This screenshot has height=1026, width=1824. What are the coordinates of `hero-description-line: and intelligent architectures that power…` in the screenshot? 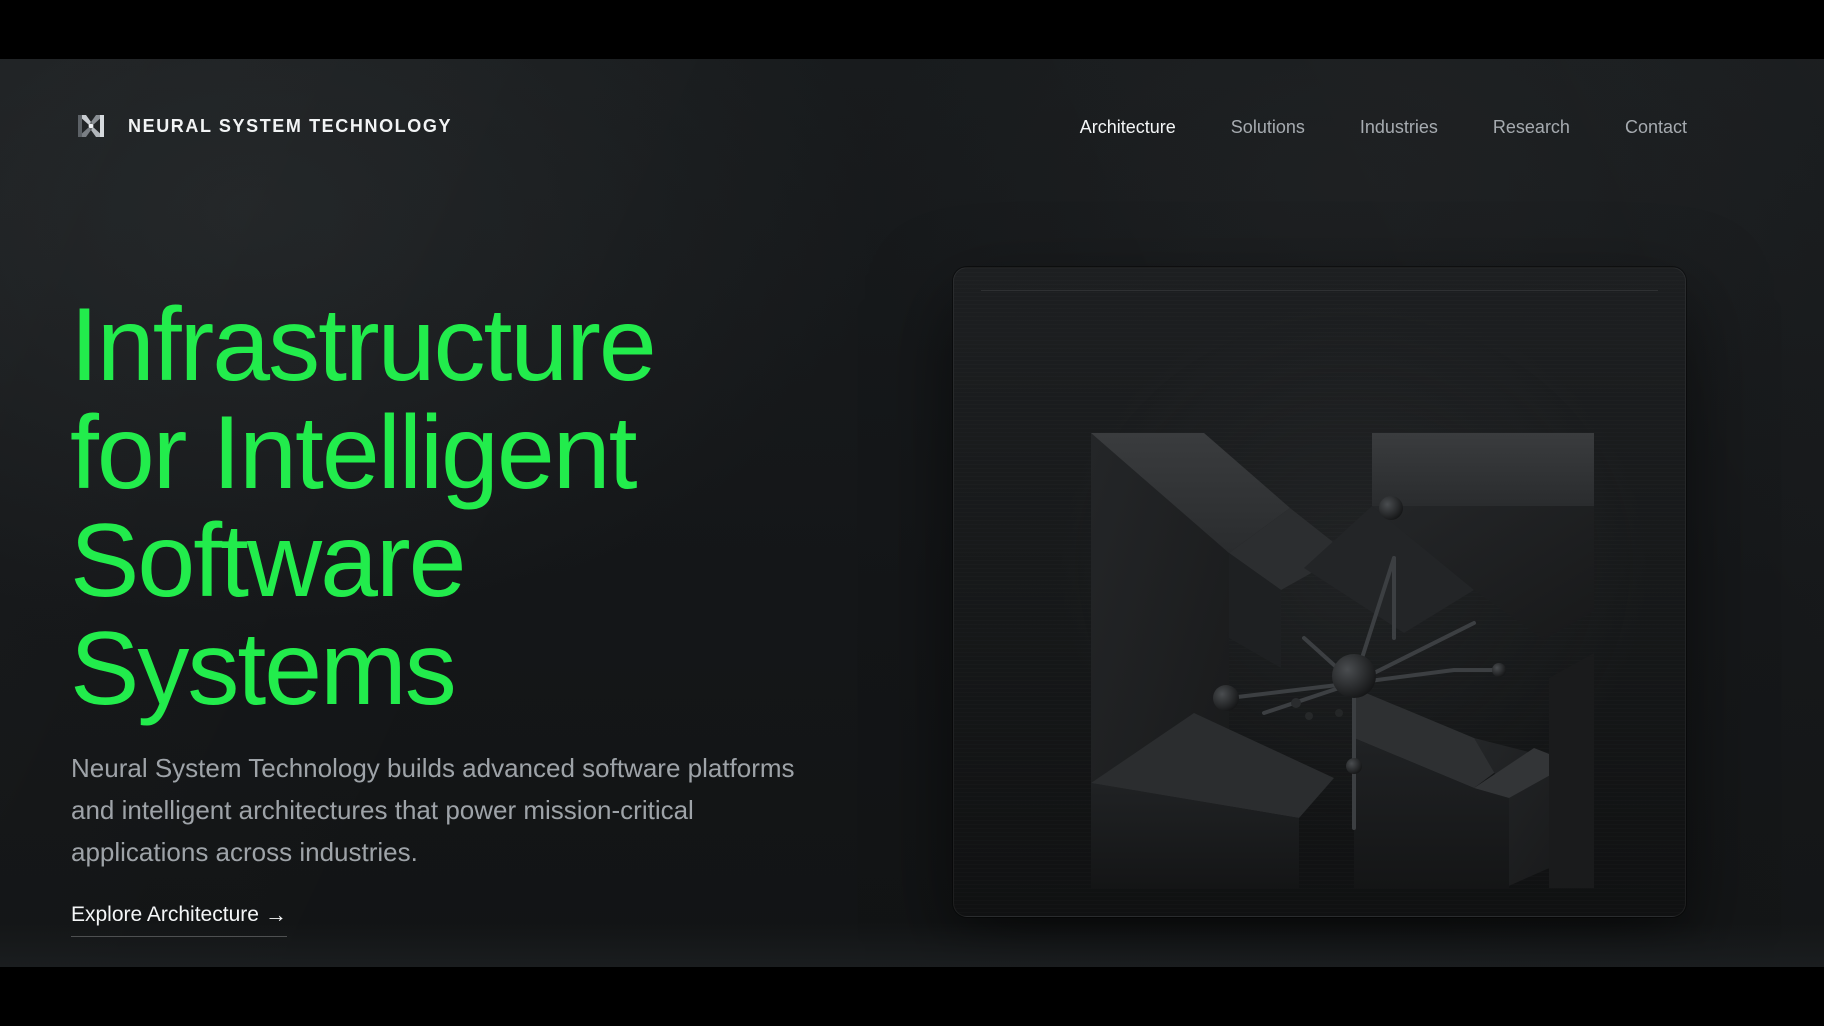 It's located at (382, 810).